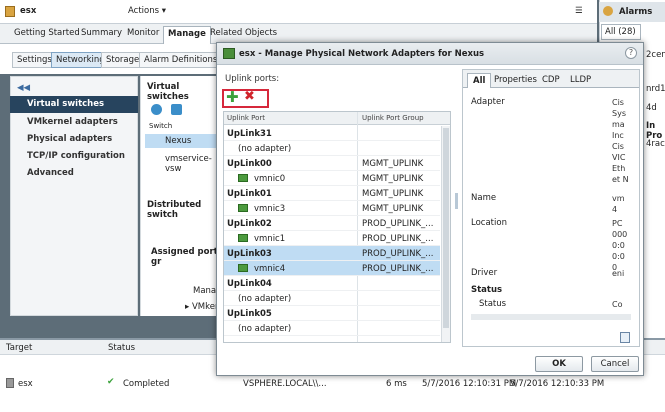 This screenshot has height=412, width=665. I want to click on uplink-row: UpLink05, so click(332, 313).